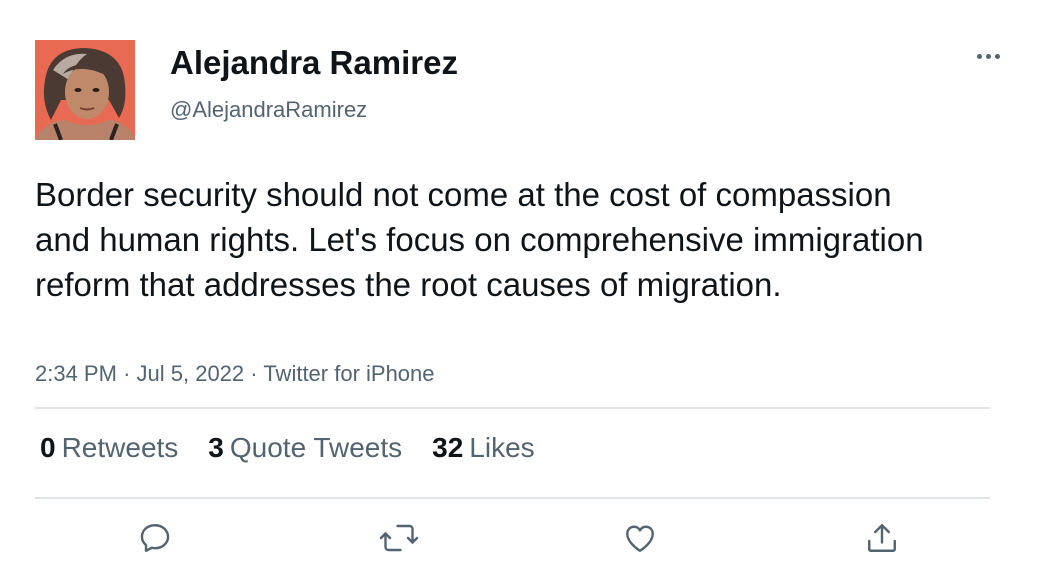  I want to click on retweet-button, so click(399, 538).